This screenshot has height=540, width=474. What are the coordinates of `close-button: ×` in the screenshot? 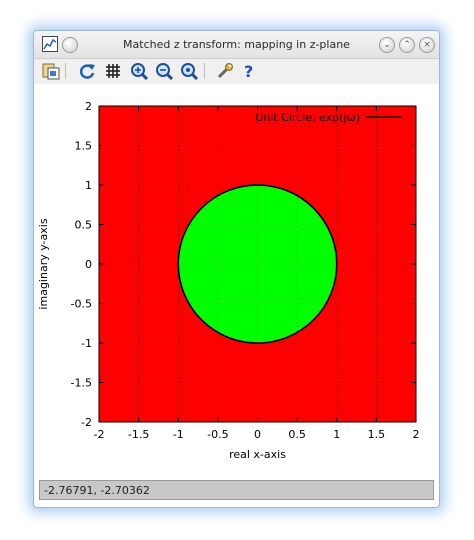 It's located at (427, 45).